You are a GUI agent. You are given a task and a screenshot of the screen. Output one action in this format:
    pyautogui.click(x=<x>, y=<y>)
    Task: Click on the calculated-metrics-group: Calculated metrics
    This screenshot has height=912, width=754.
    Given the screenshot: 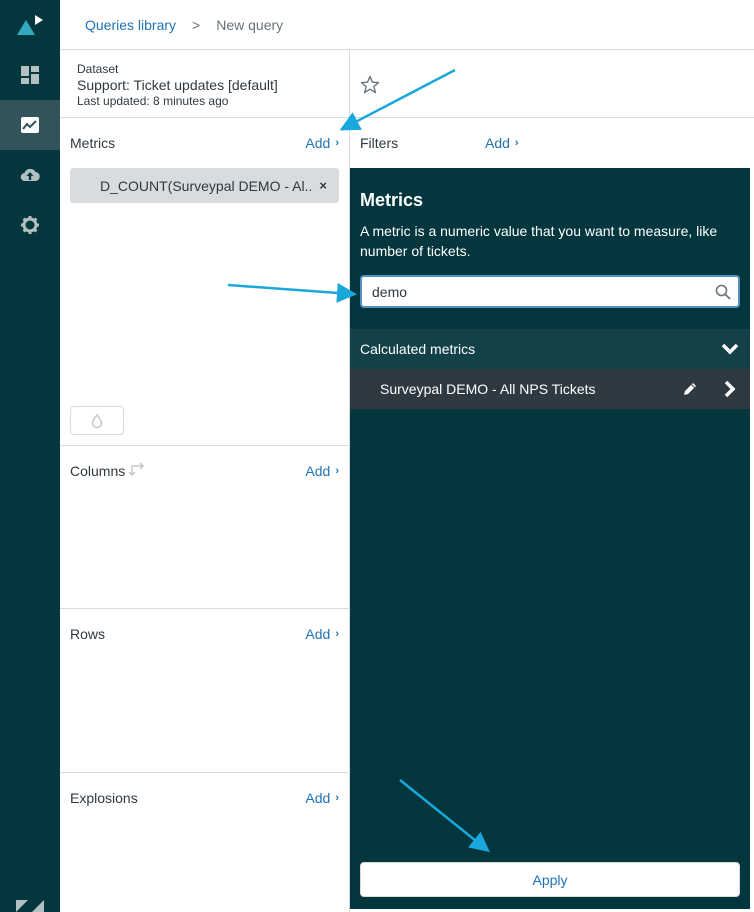 What is the action you would take?
    pyautogui.click(x=550, y=349)
    